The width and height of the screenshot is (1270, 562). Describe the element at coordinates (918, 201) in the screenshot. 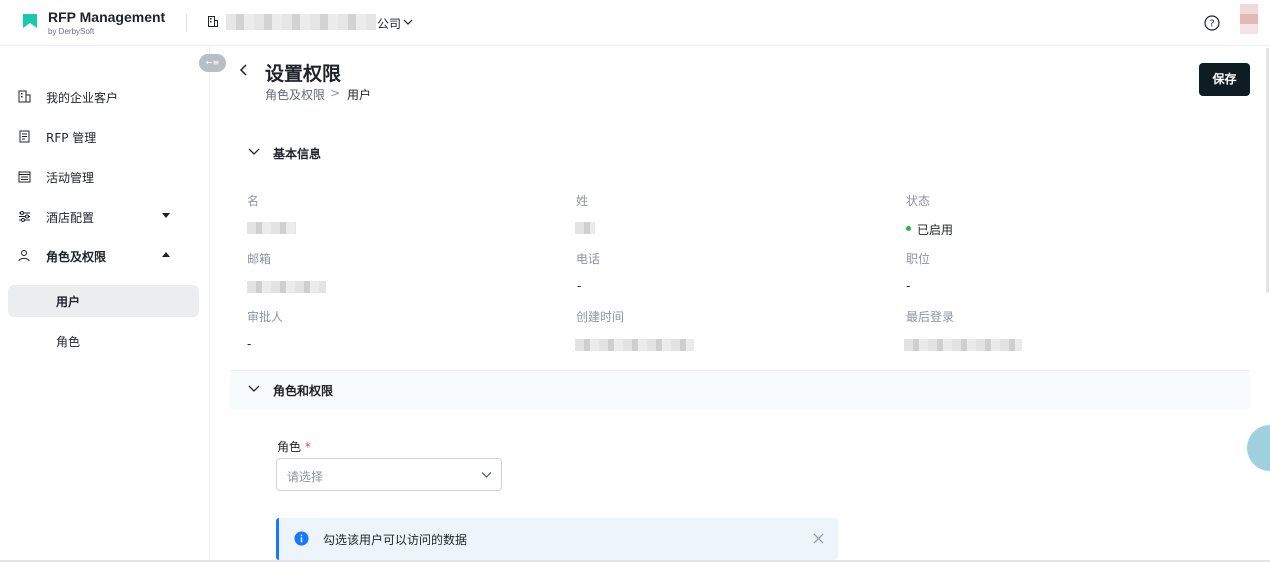

I see `status-label: 状态` at that location.